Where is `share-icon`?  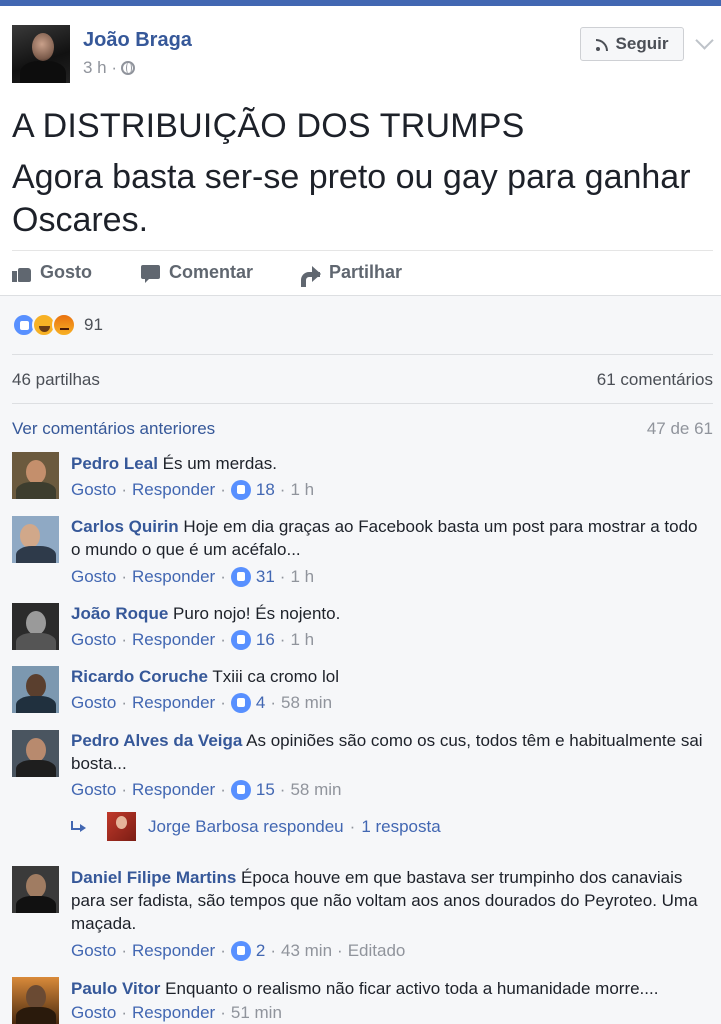 share-icon is located at coordinates (311, 275).